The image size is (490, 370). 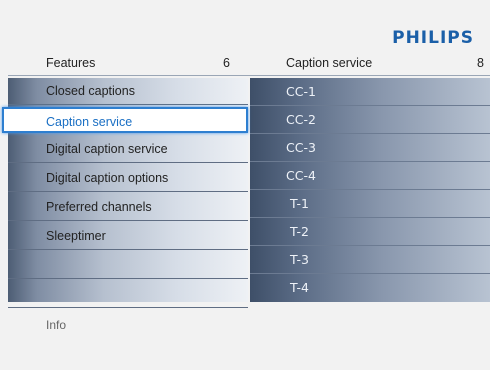 What do you see at coordinates (76, 236) in the screenshot?
I see `menu-item-label: Sleeptimer` at bounding box center [76, 236].